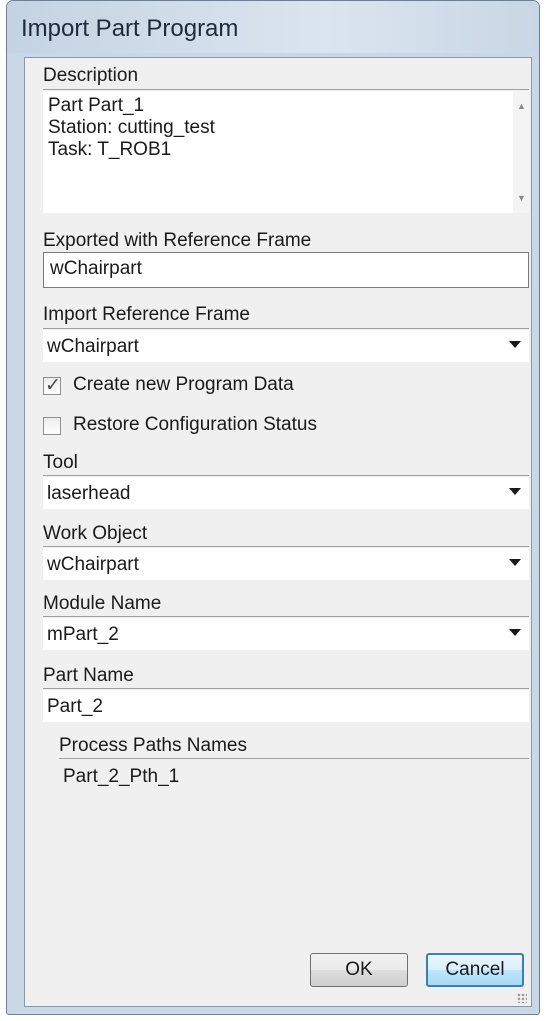  I want to click on description-scrollbar: ▲ ▼, so click(521, 152).